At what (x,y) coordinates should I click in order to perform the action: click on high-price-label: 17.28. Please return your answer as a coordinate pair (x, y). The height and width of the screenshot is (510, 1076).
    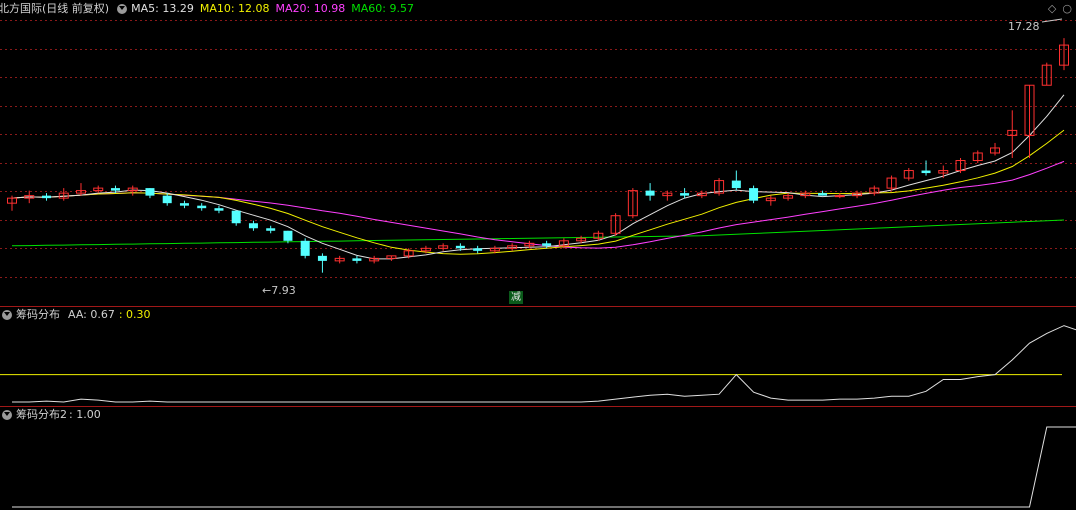
    Looking at the image, I should click on (1024, 26).